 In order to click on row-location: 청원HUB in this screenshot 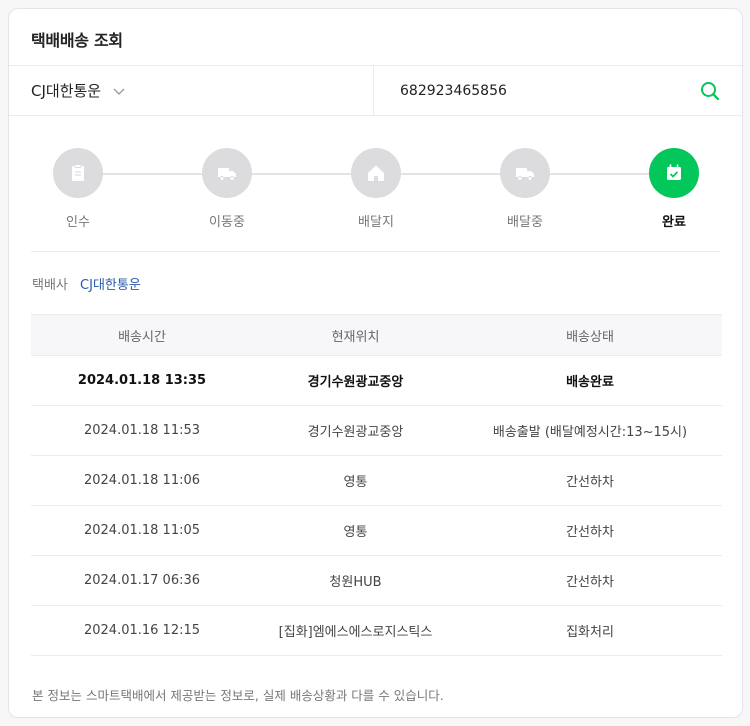, I will do `click(355, 580)`.